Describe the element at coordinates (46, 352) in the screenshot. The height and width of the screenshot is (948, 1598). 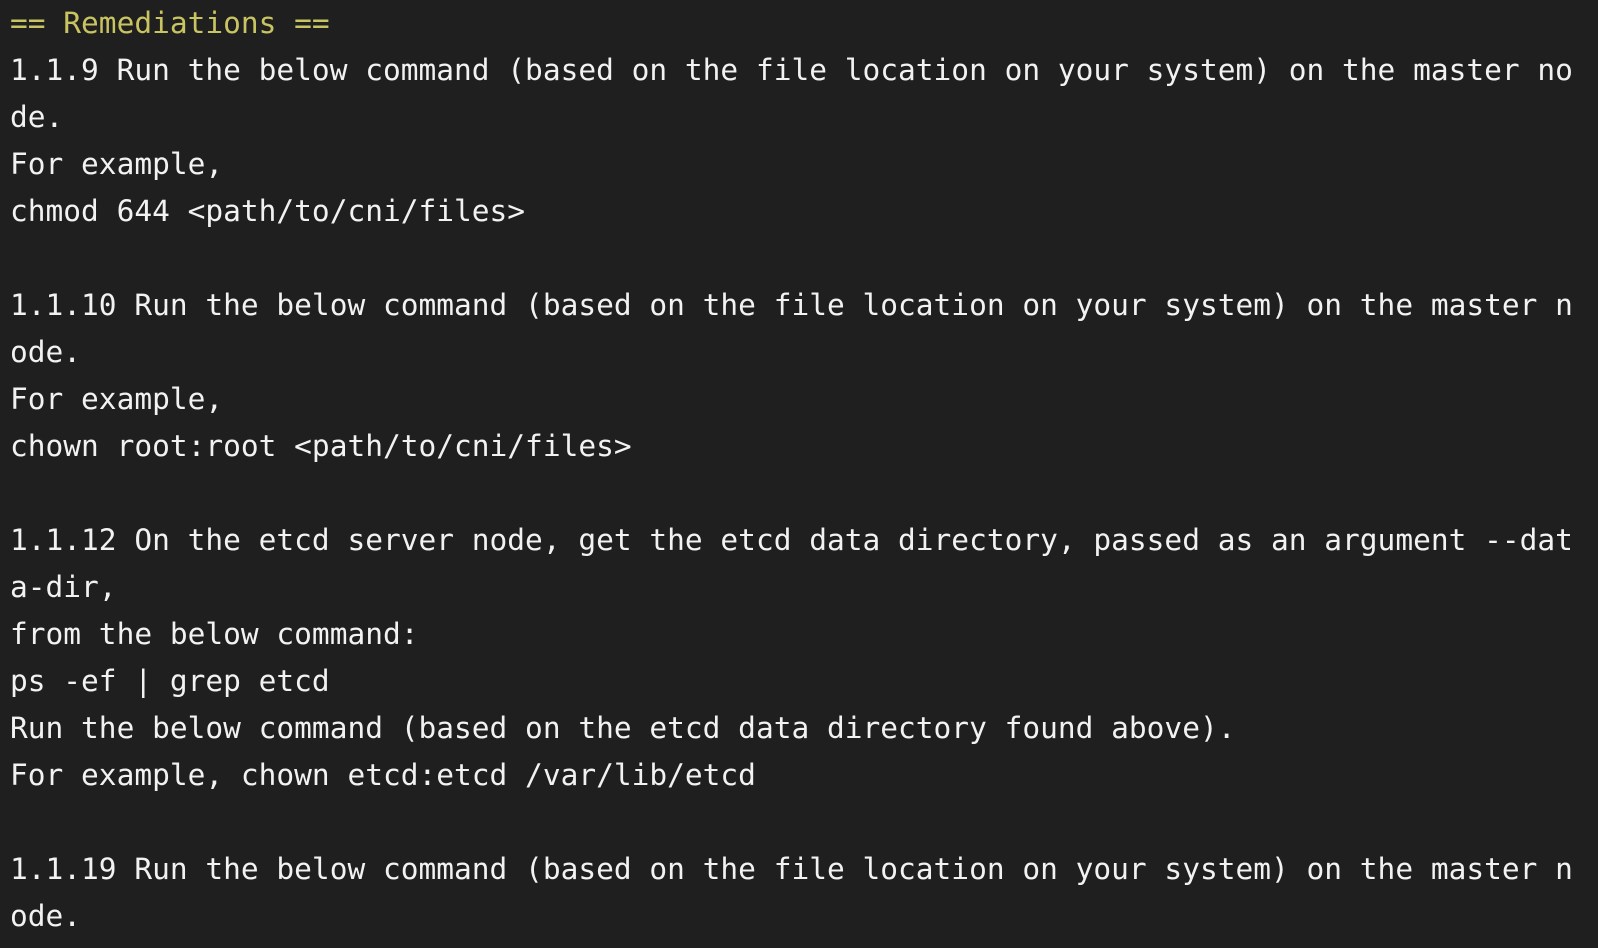
I see `remediation-1-1-10-wrap: ode.` at that location.